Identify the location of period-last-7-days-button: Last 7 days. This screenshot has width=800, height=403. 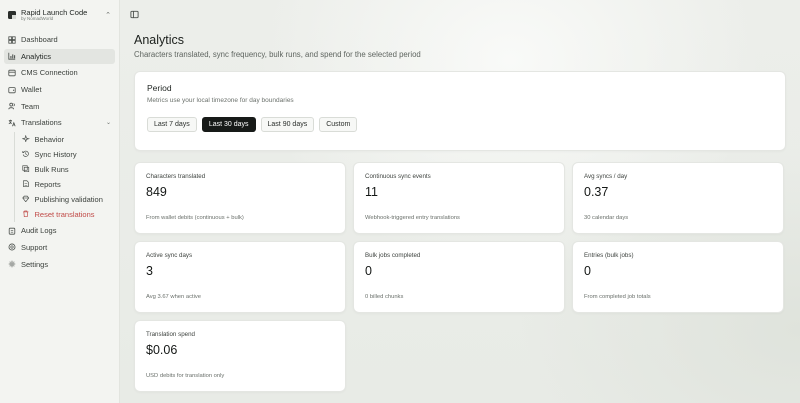
(172, 124).